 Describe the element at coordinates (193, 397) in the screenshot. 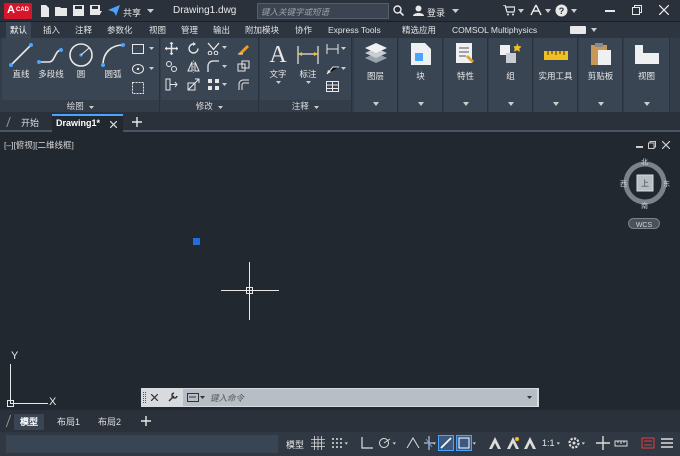

I see `command-history-icon` at that location.